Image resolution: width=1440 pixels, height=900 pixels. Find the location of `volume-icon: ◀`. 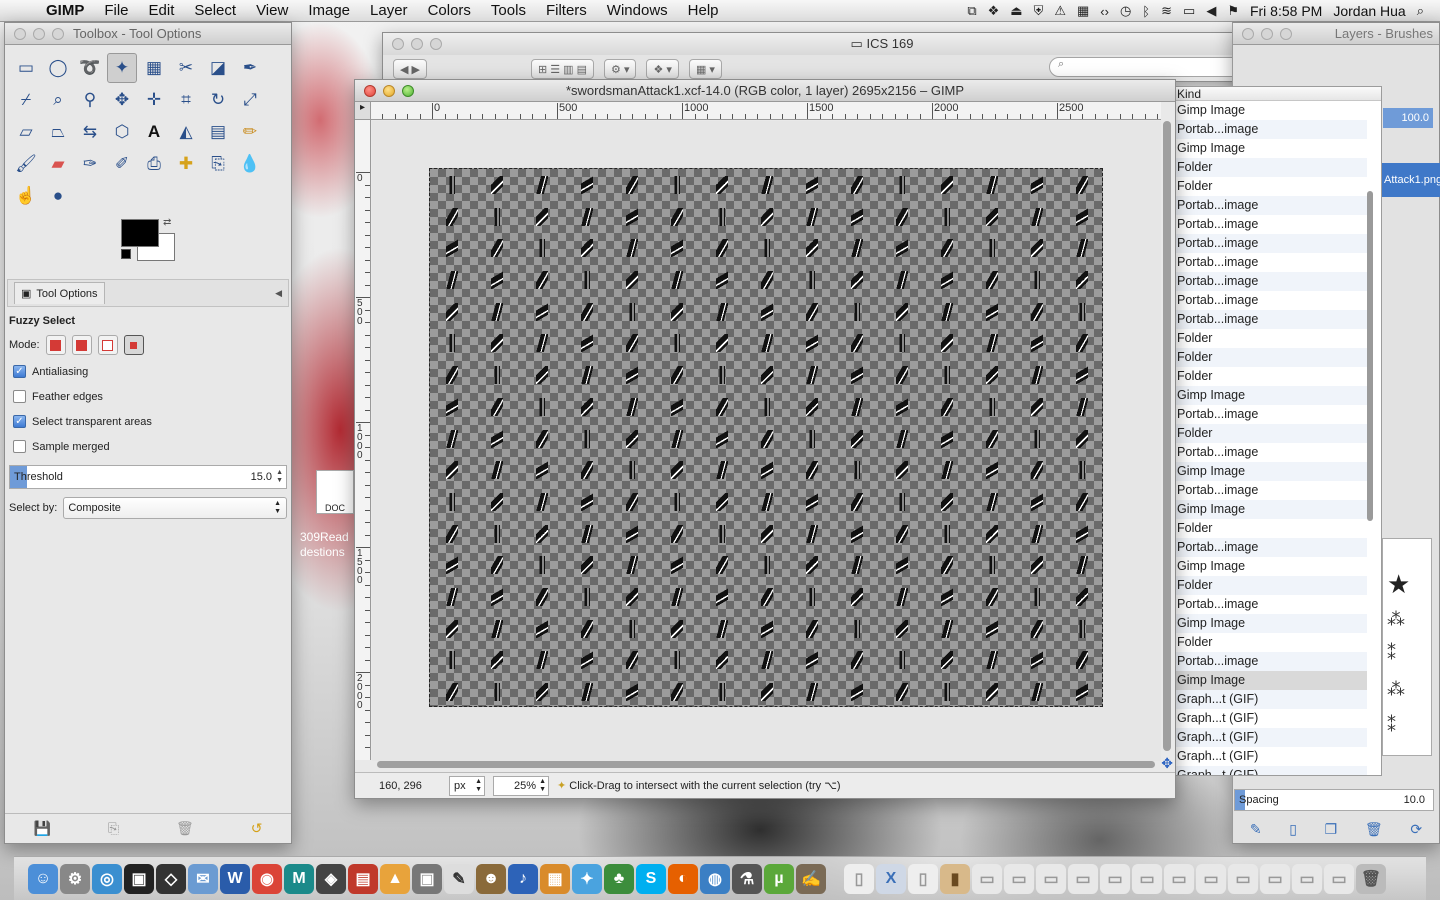

volume-icon: ◀ is located at coordinates (1211, 11).